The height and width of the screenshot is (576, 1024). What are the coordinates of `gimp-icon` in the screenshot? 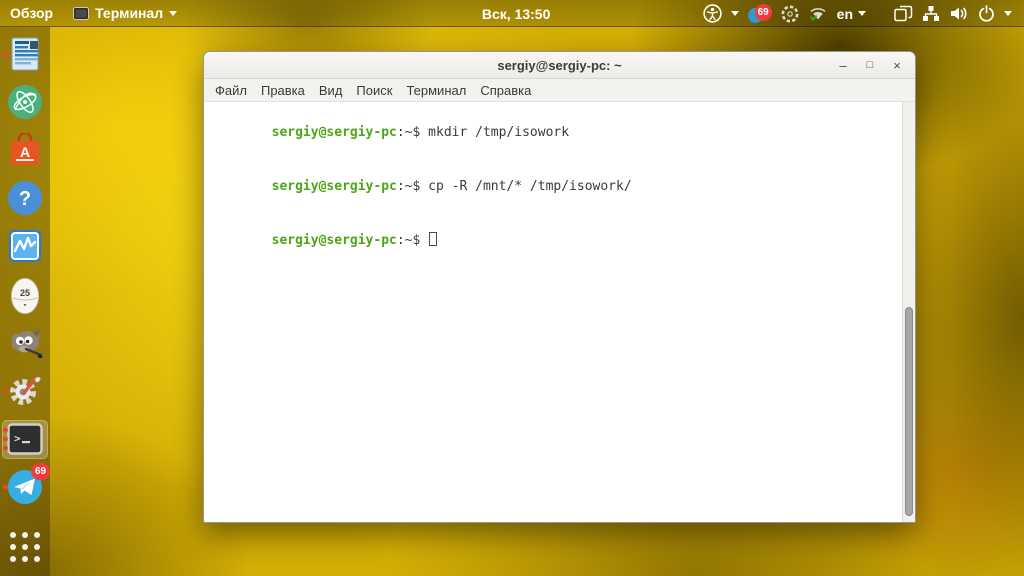 It's located at (25, 343).